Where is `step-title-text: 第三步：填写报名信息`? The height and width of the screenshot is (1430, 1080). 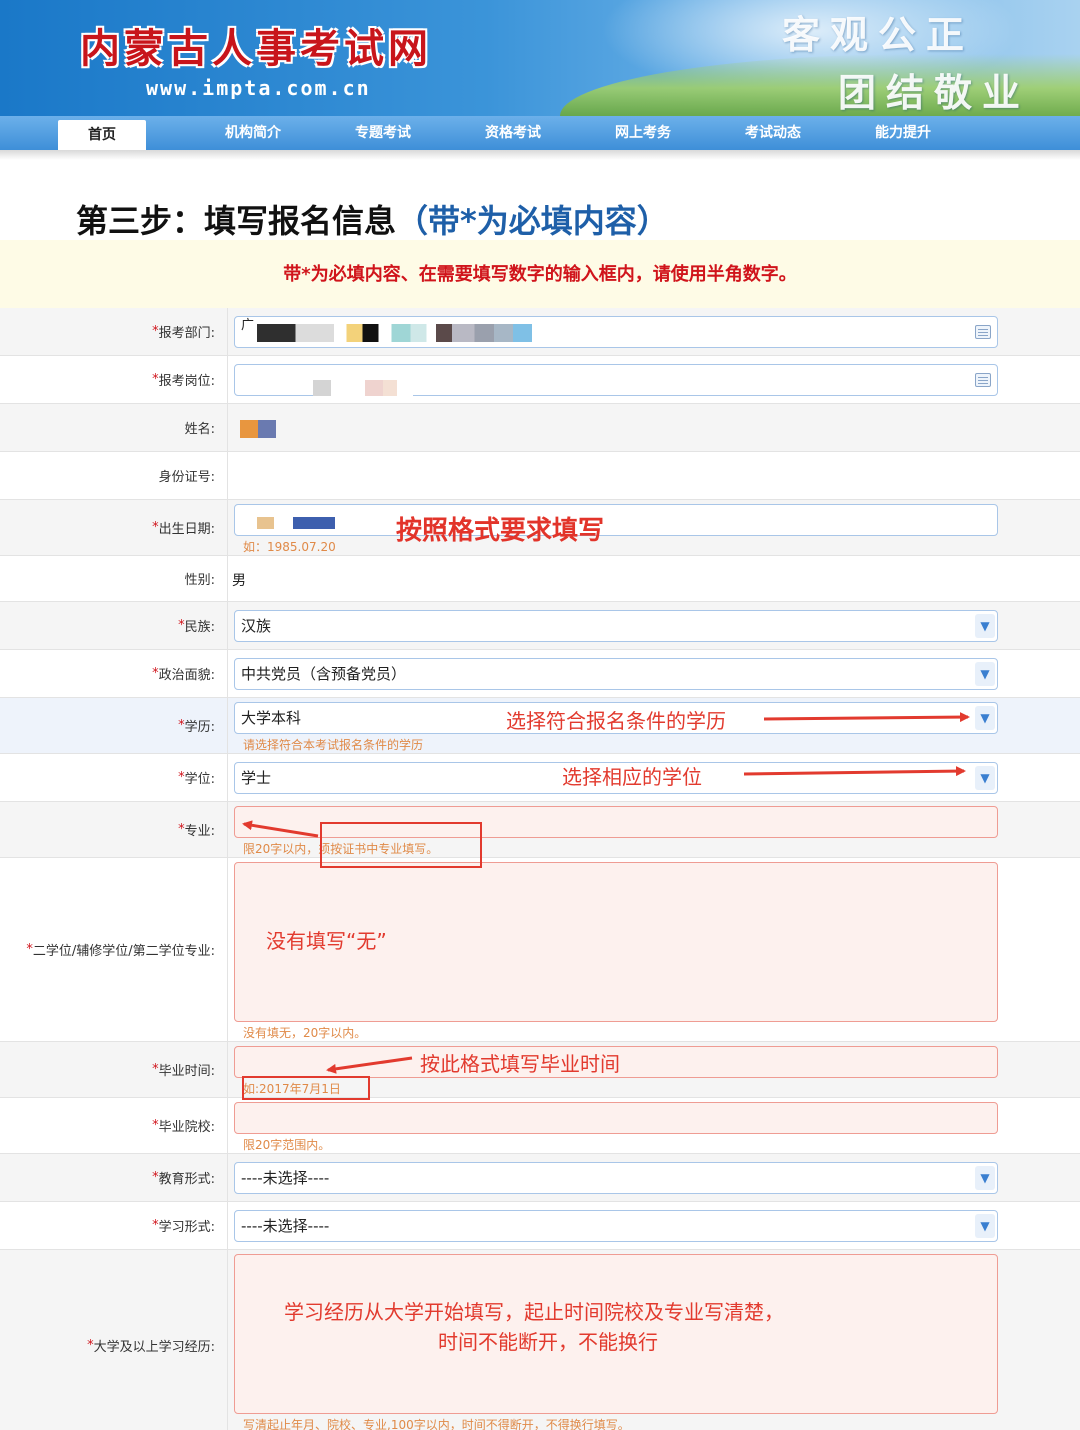 step-title-text: 第三步：填写报名信息 is located at coordinates (236, 221).